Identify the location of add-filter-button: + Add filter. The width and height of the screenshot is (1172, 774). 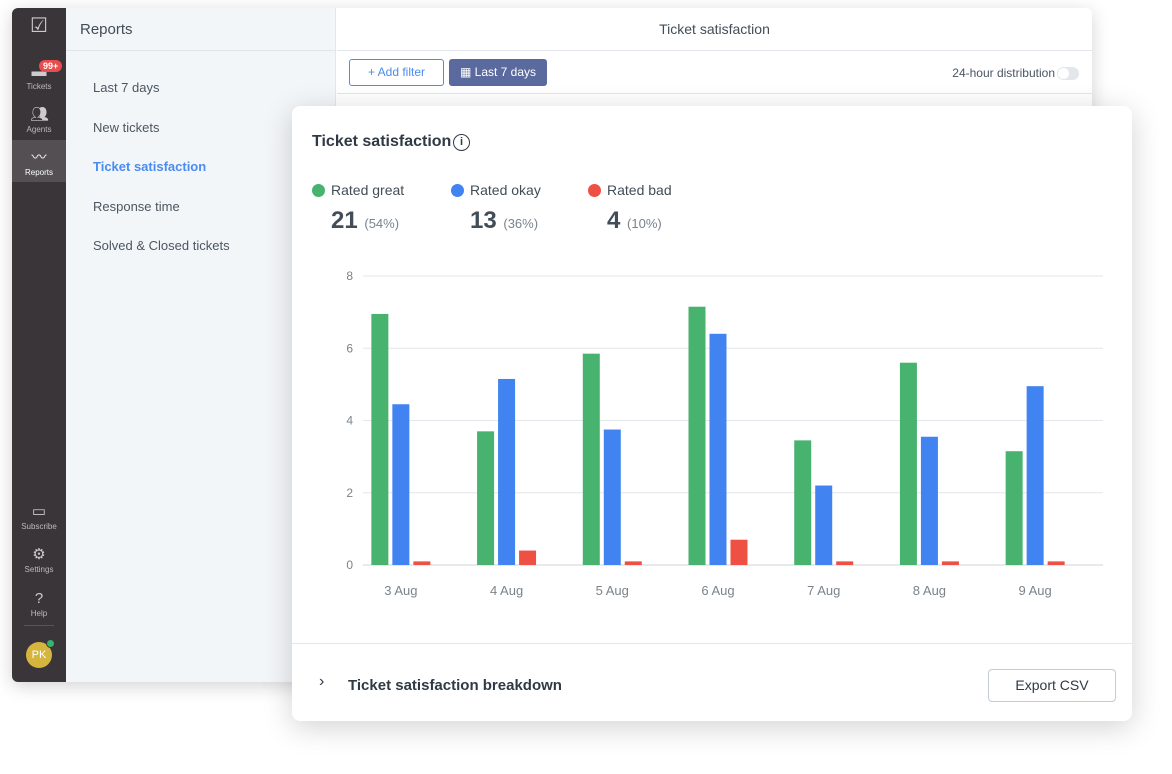
(396, 72).